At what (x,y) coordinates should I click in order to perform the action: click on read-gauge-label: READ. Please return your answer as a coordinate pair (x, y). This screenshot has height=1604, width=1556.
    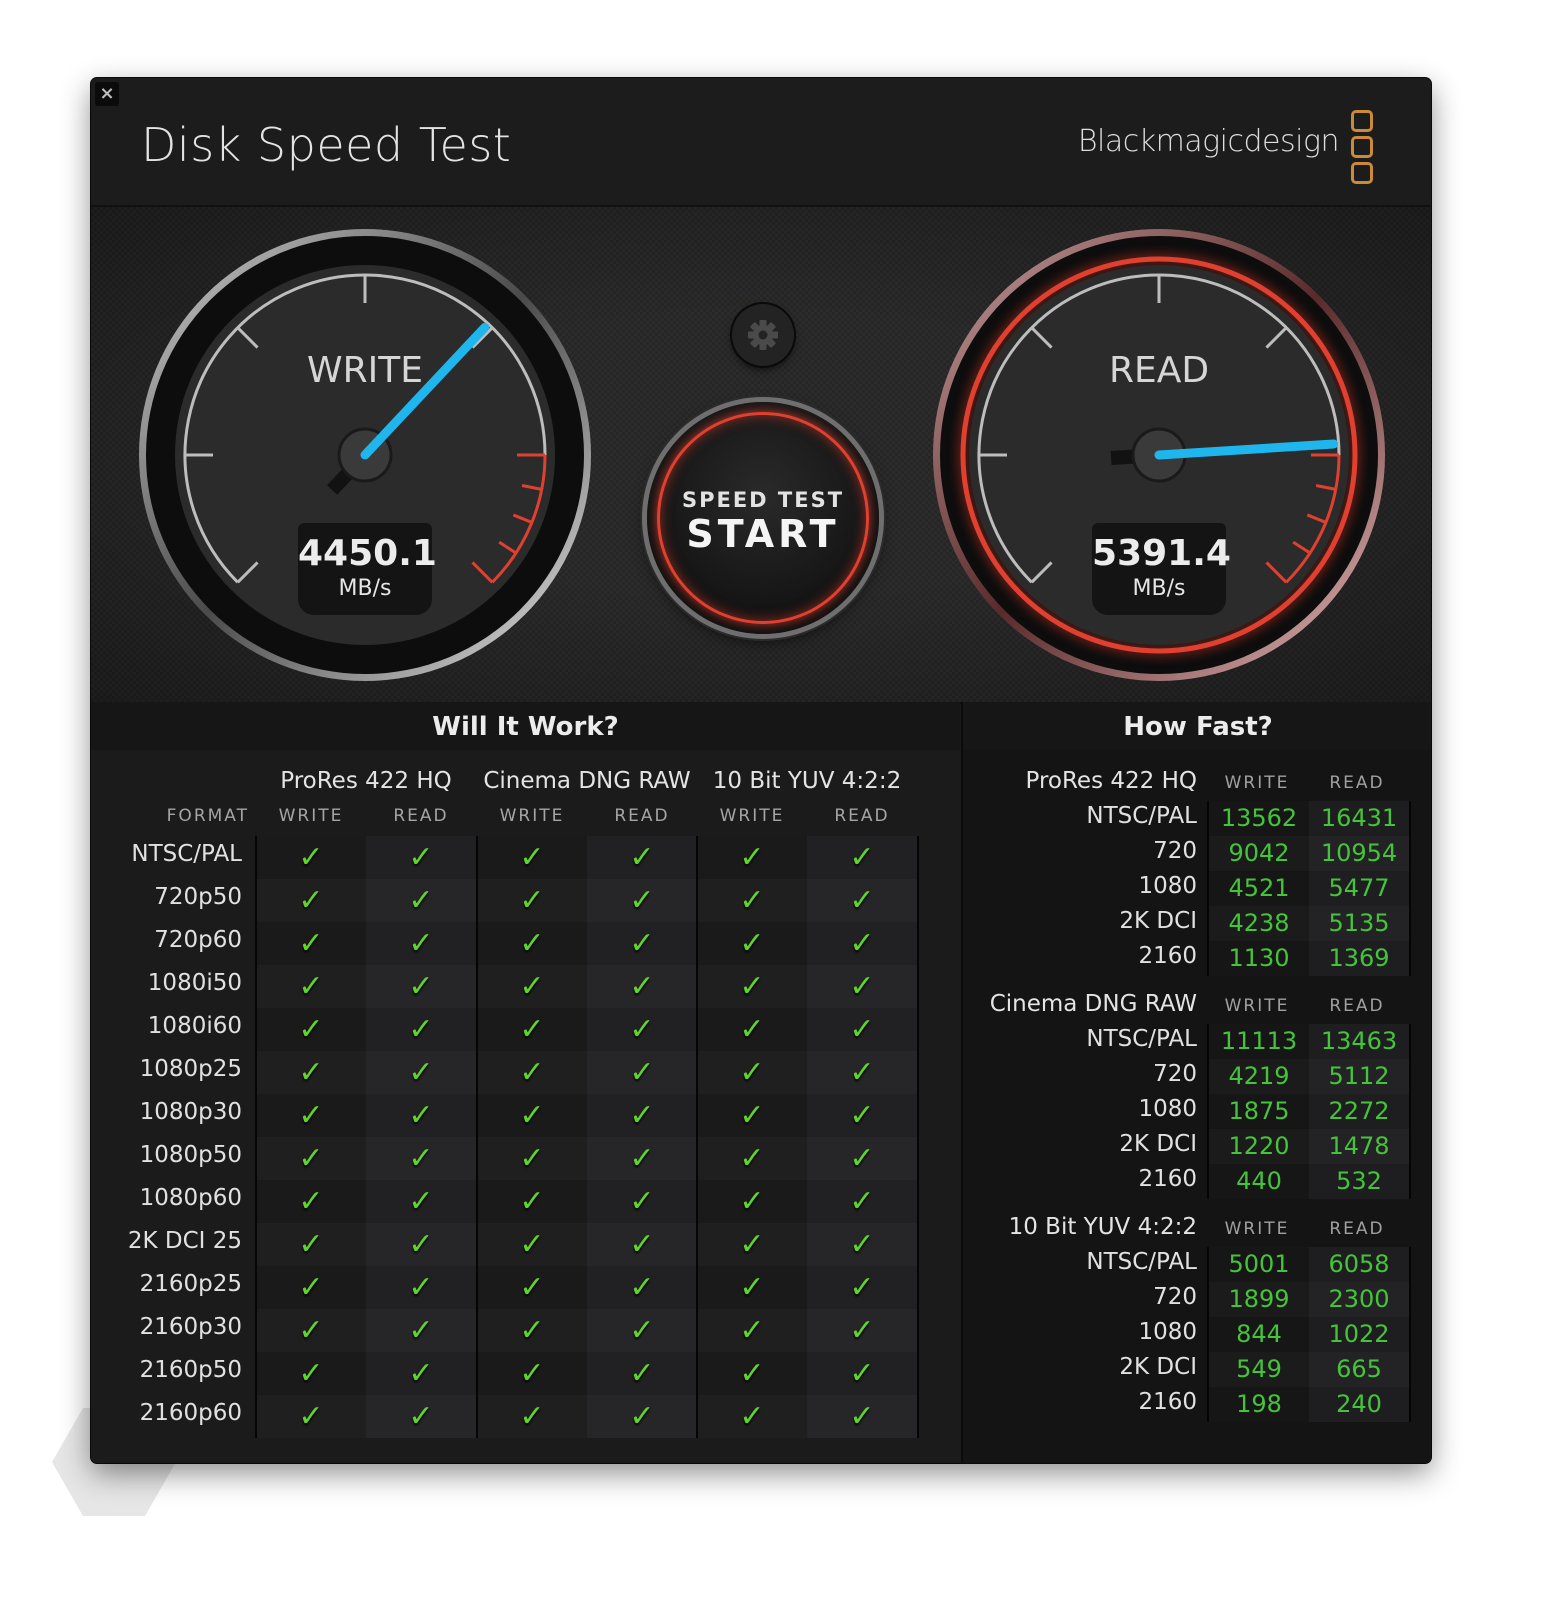
    Looking at the image, I should click on (1159, 370).